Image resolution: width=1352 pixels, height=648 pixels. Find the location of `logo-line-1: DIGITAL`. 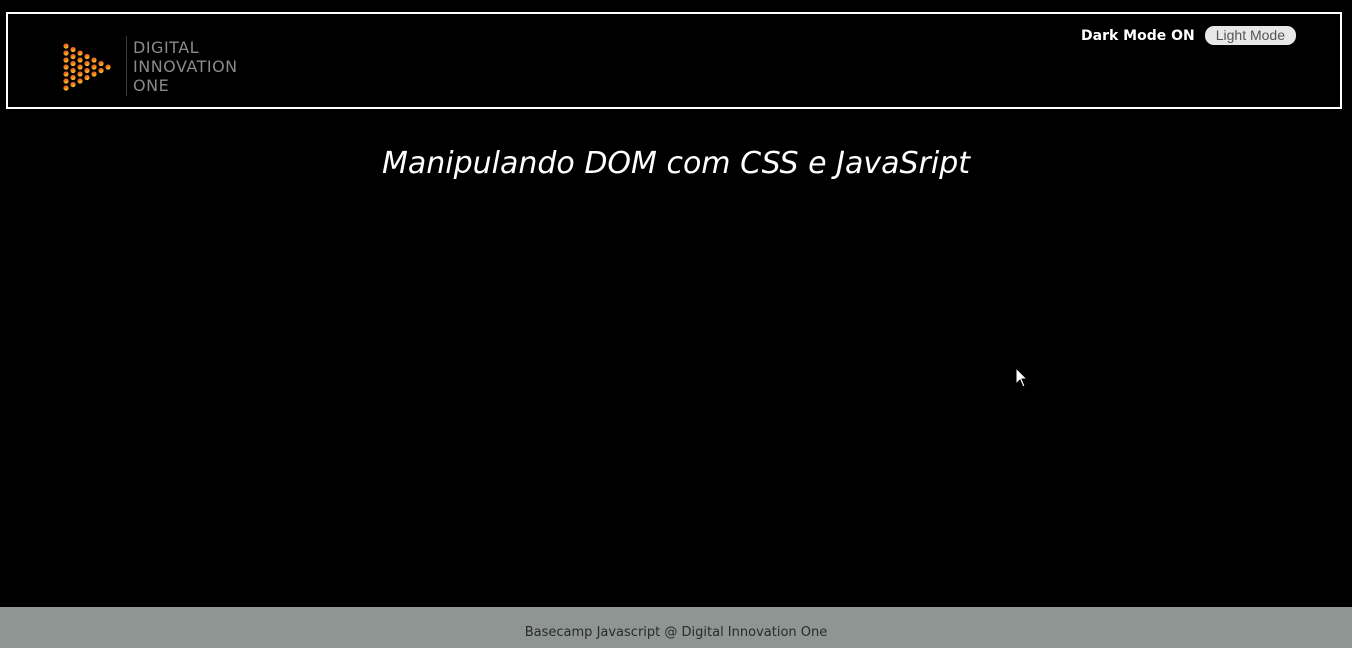

logo-line-1: DIGITAL is located at coordinates (166, 47).